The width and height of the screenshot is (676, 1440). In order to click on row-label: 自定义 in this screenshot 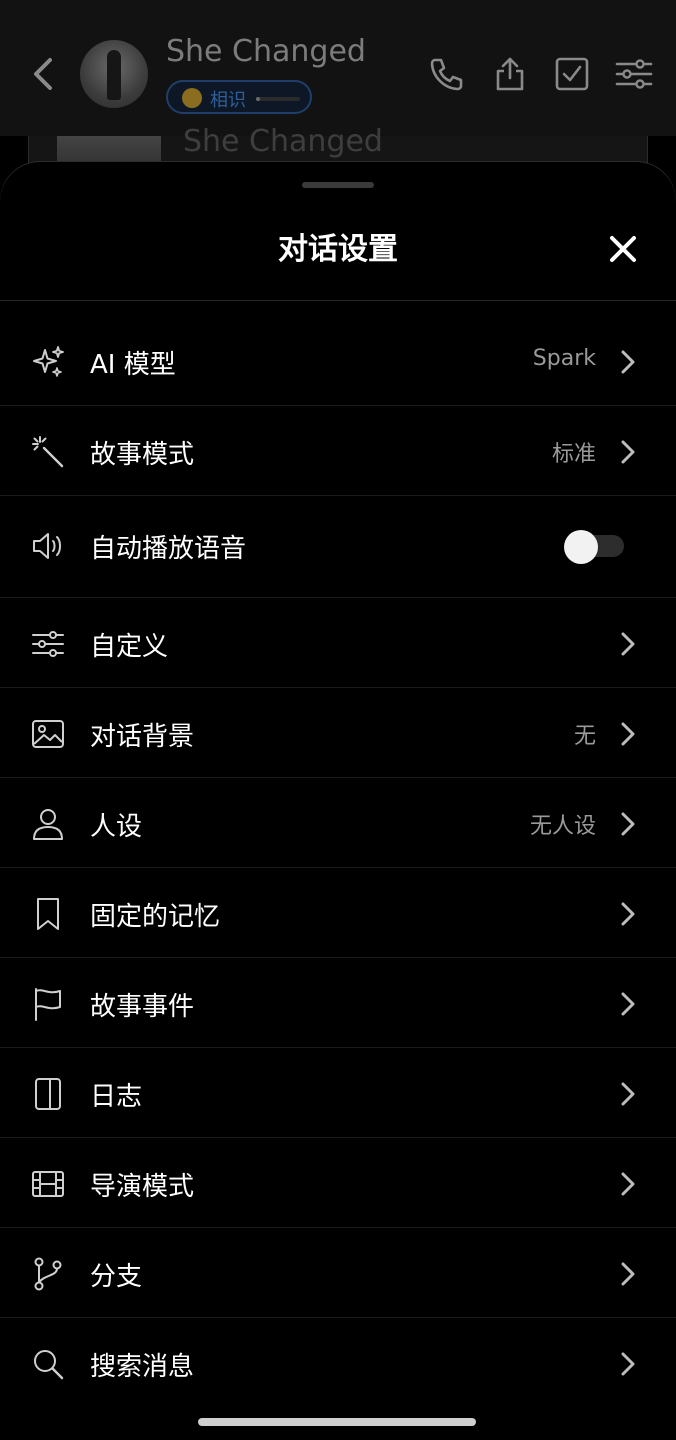, I will do `click(129, 647)`.